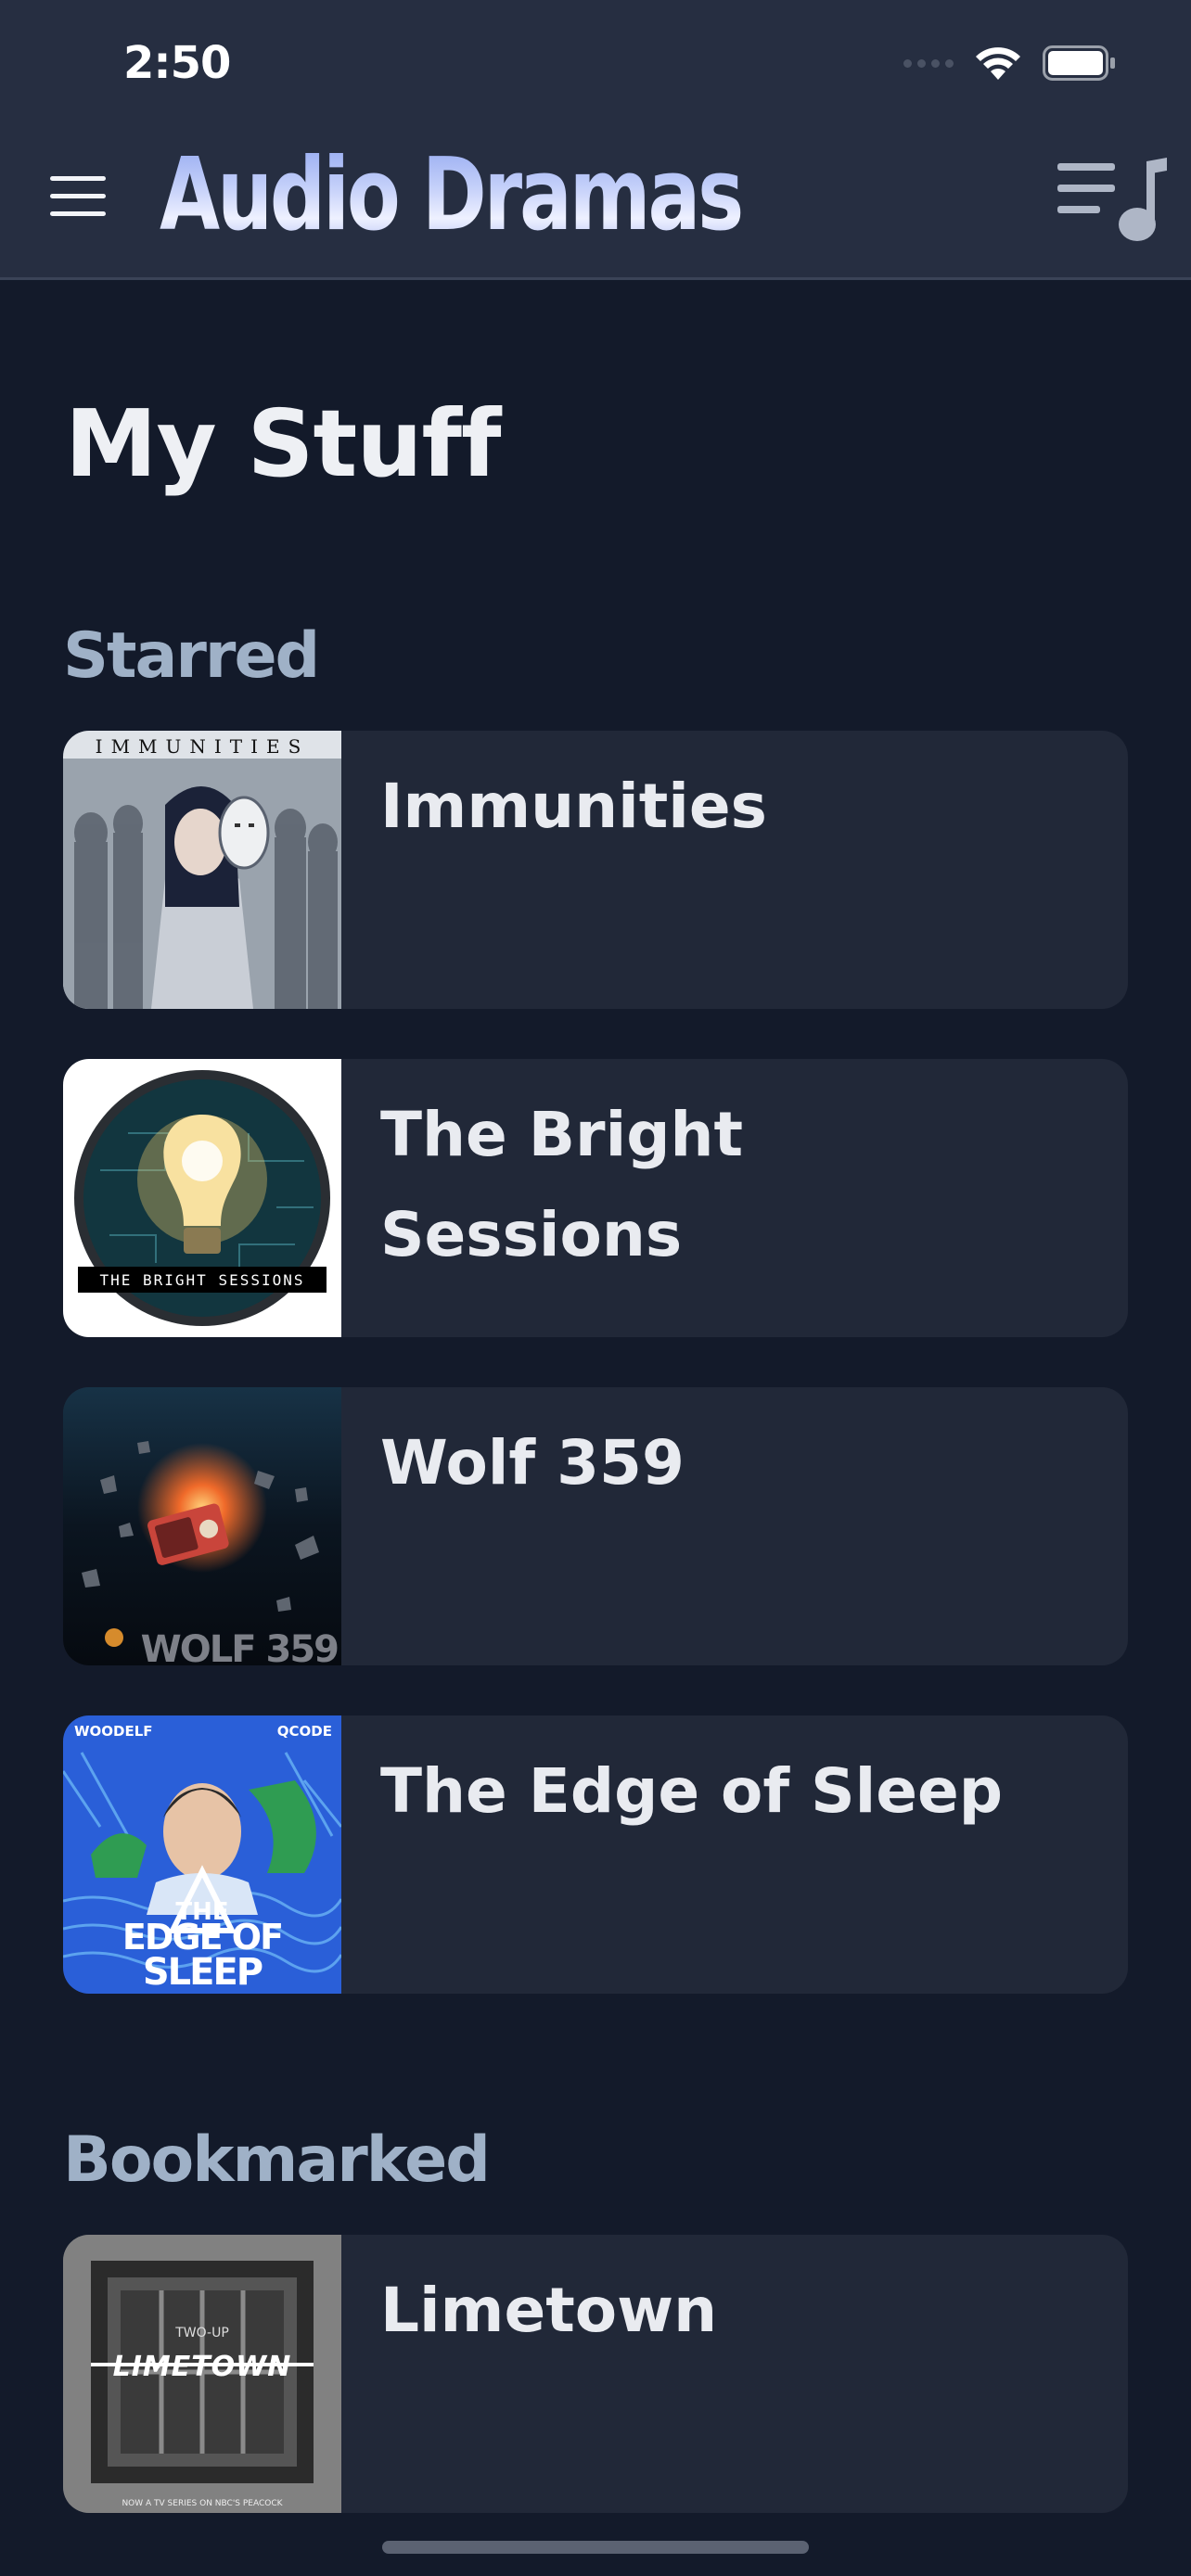 Image resolution: width=1191 pixels, height=2576 pixels. What do you see at coordinates (203, 746) in the screenshot?
I see `immunities-artwork-text: IMMUNITIES` at bounding box center [203, 746].